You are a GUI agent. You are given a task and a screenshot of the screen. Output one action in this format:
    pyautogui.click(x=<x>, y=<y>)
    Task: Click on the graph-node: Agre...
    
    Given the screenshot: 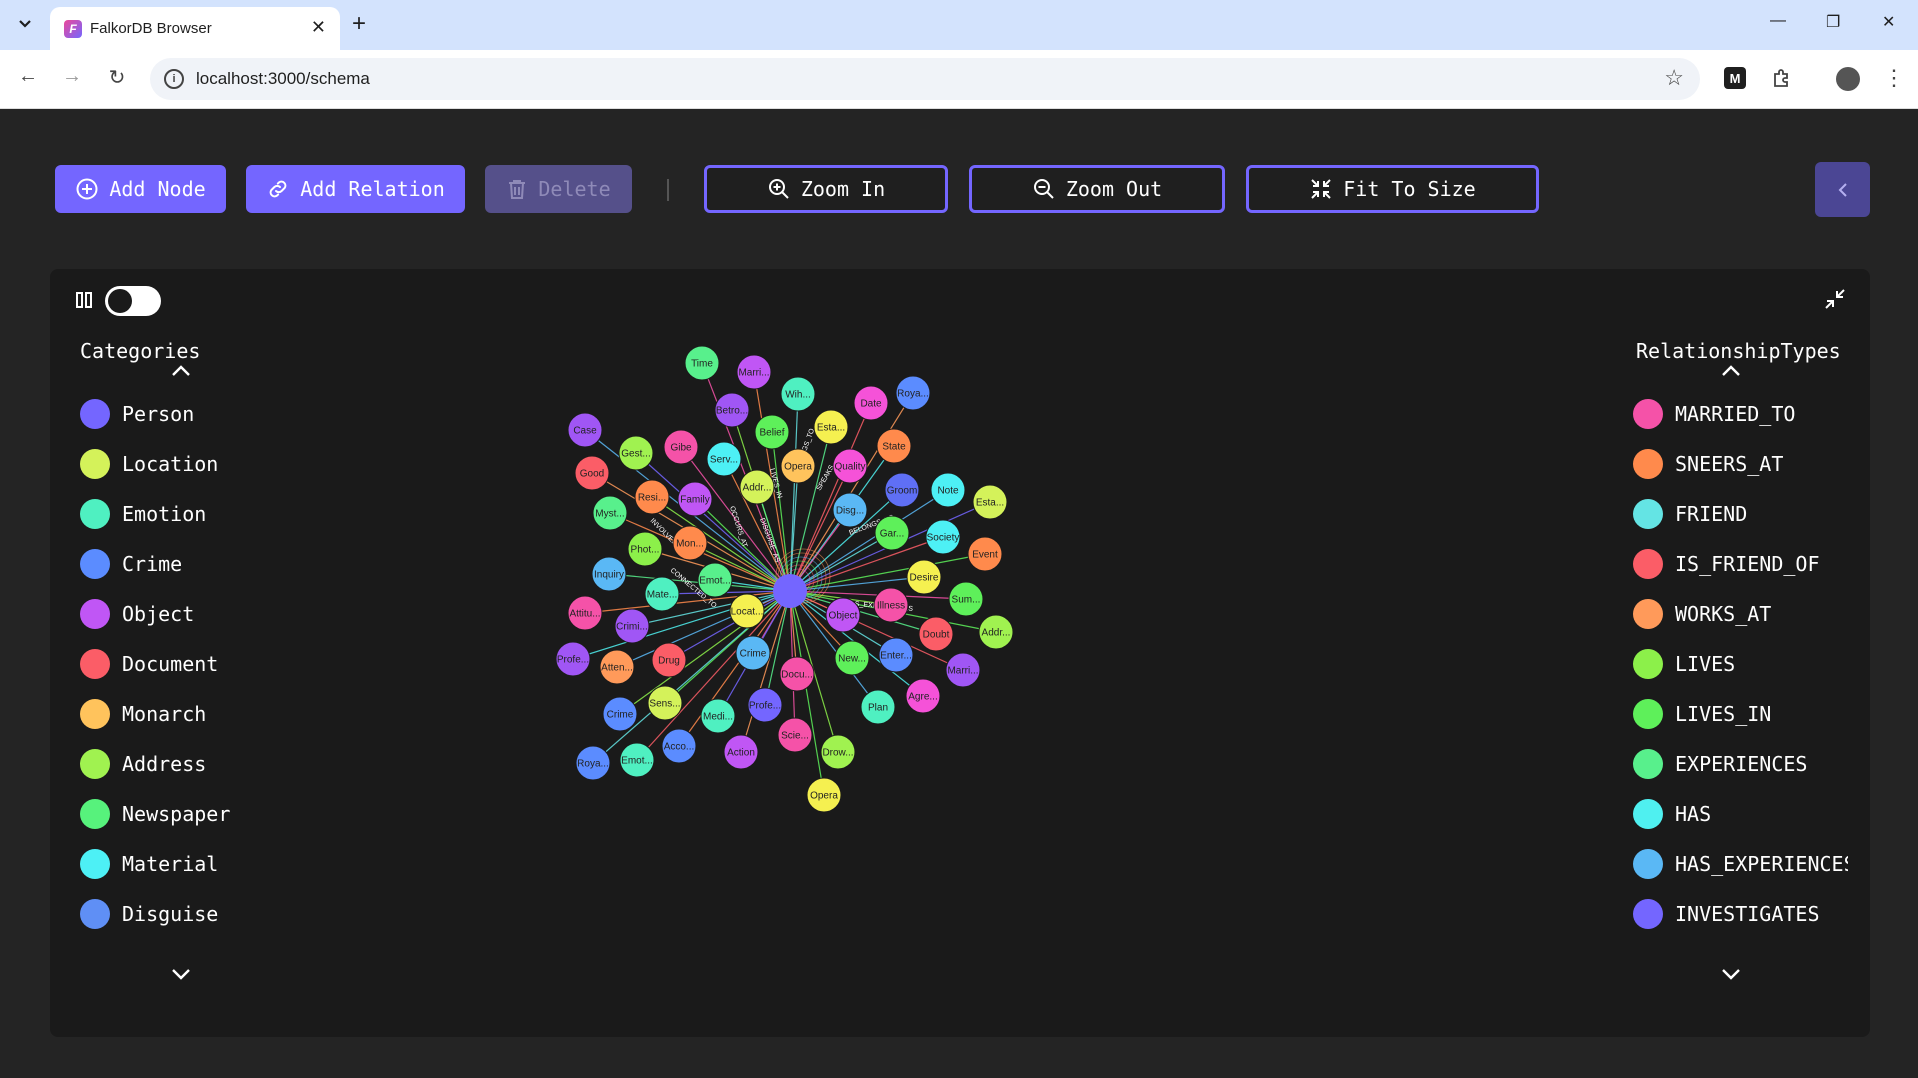 What is the action you would take?
    pyautogui.click(x=923, y=696)
    